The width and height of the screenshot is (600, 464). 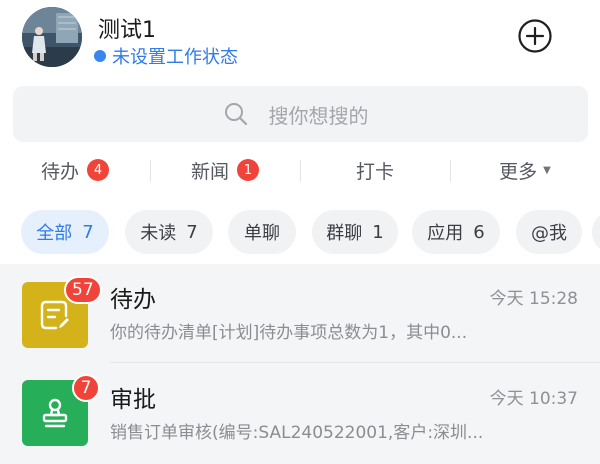 What do you see at coordinates (100, 56) in the screenshot?
I see `status-dot` at bounding box center [100, 56].